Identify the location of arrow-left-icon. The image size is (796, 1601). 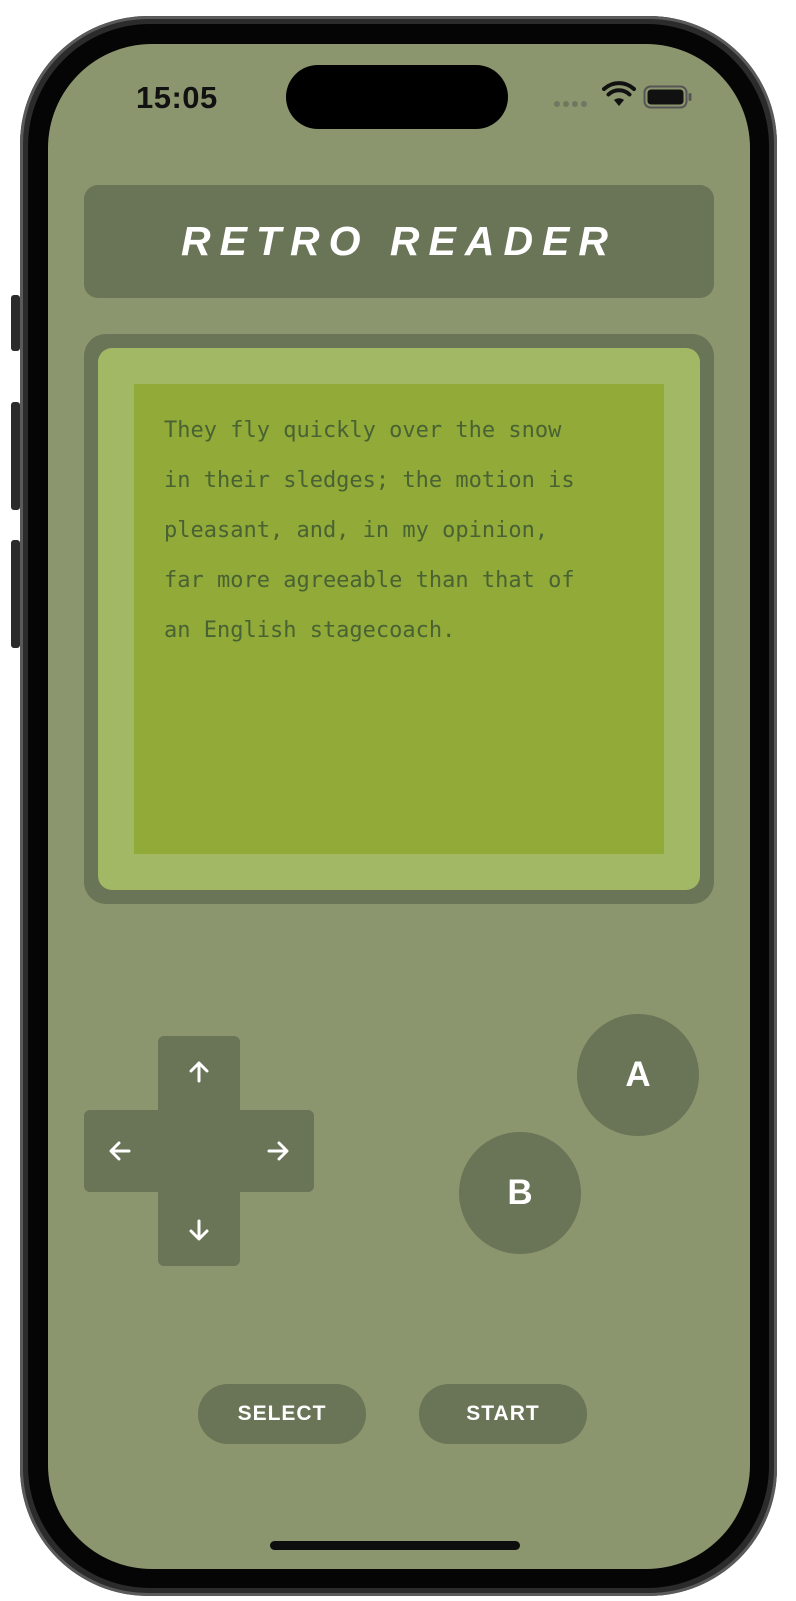
(120, 1151).